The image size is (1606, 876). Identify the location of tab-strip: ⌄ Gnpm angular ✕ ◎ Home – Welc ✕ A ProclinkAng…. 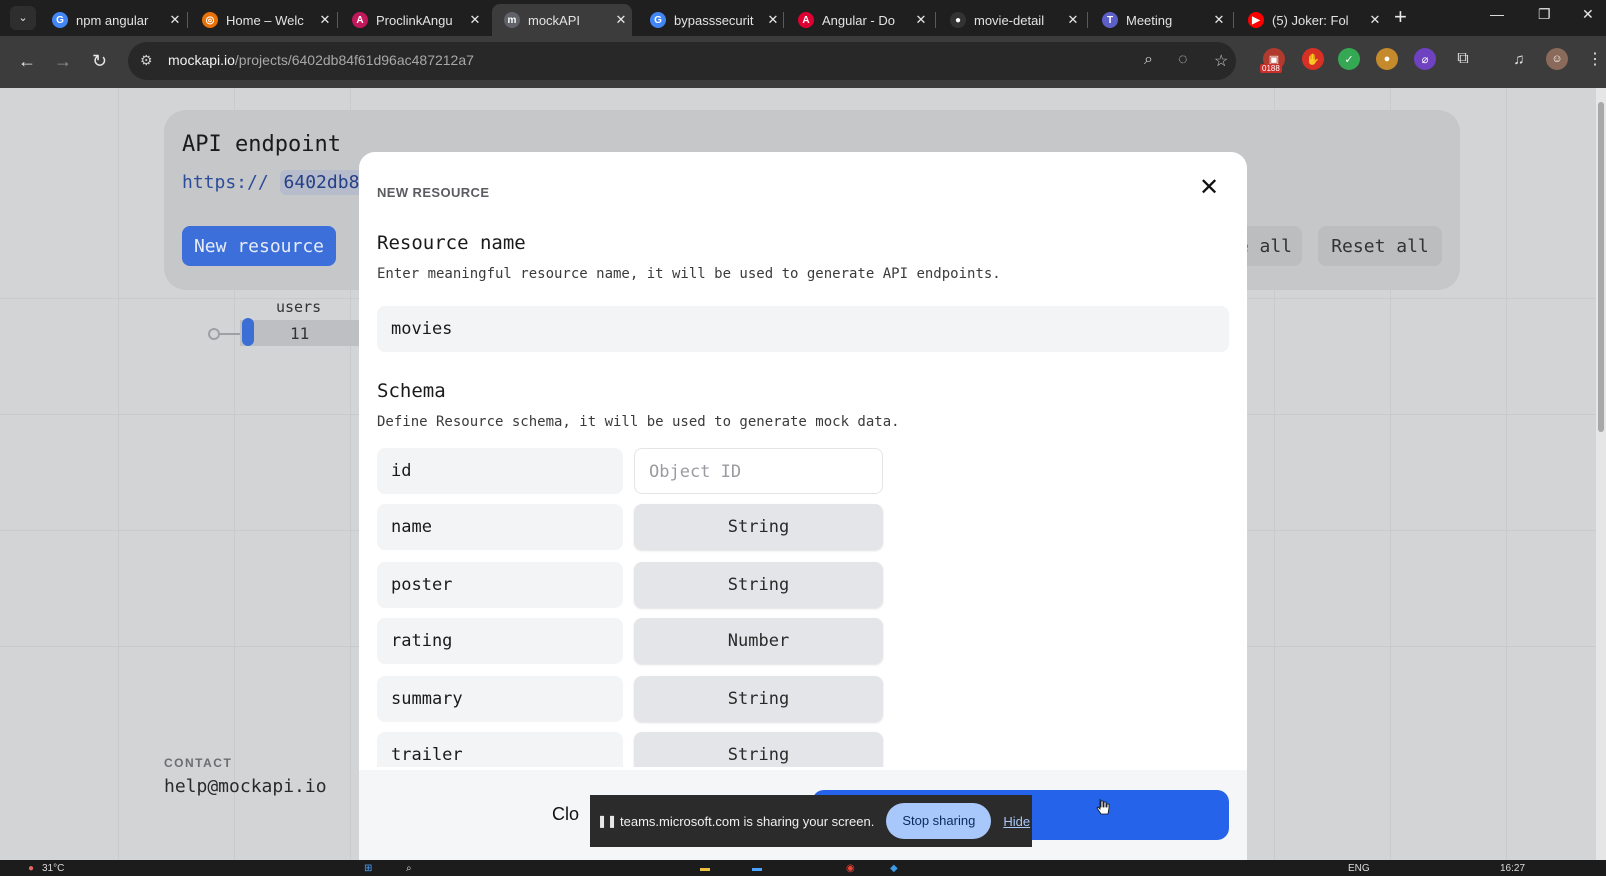
(803, 18).